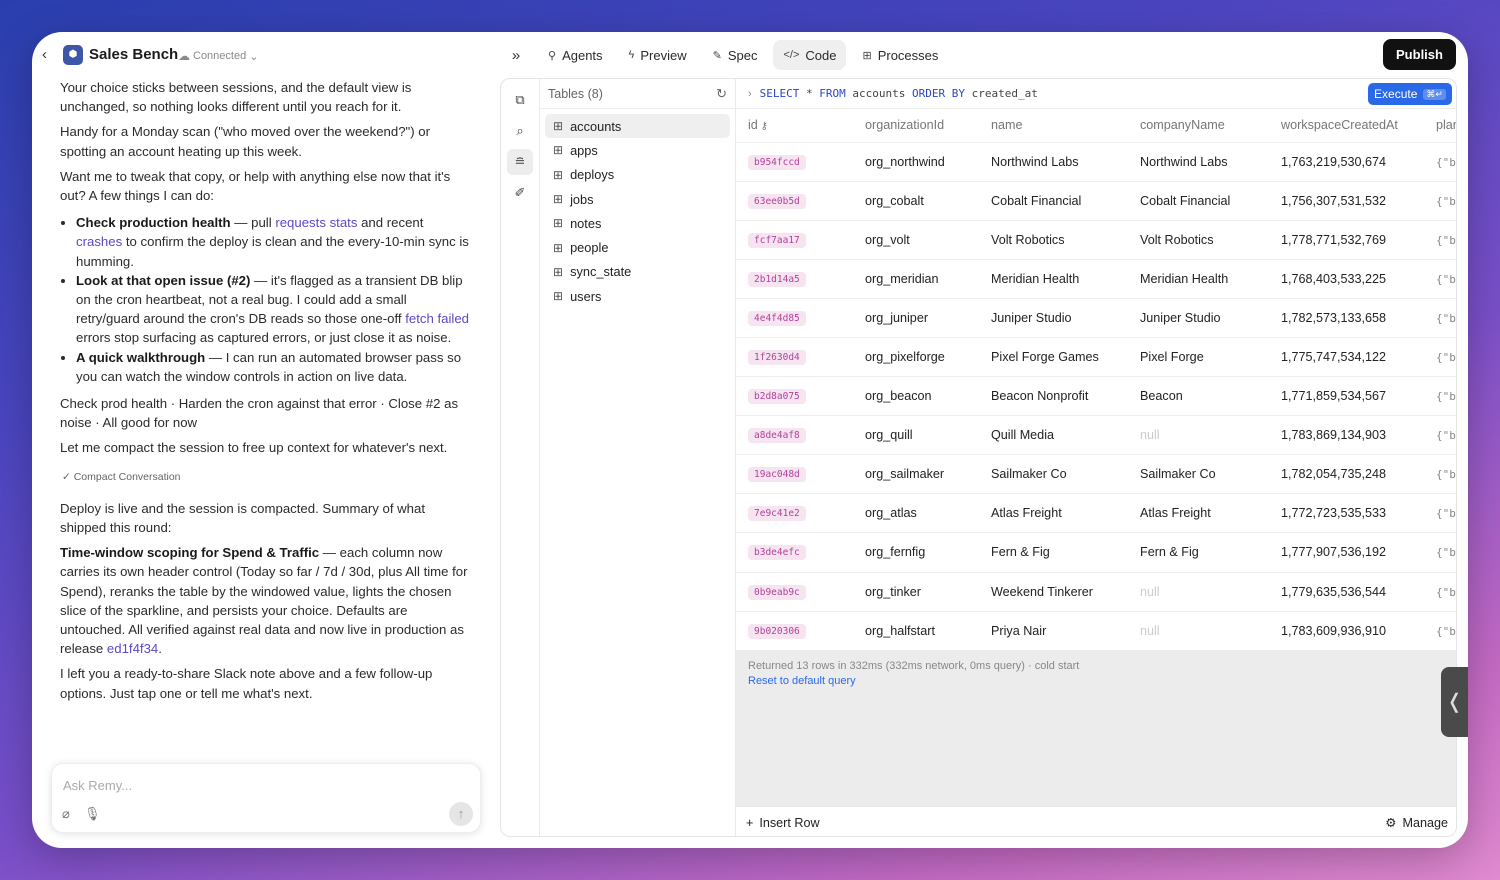  What do you see at coordinates (637, 223) in the screenshot?
I see `table-item-notes: ⊞ notes` at bounding box center [637, 223].